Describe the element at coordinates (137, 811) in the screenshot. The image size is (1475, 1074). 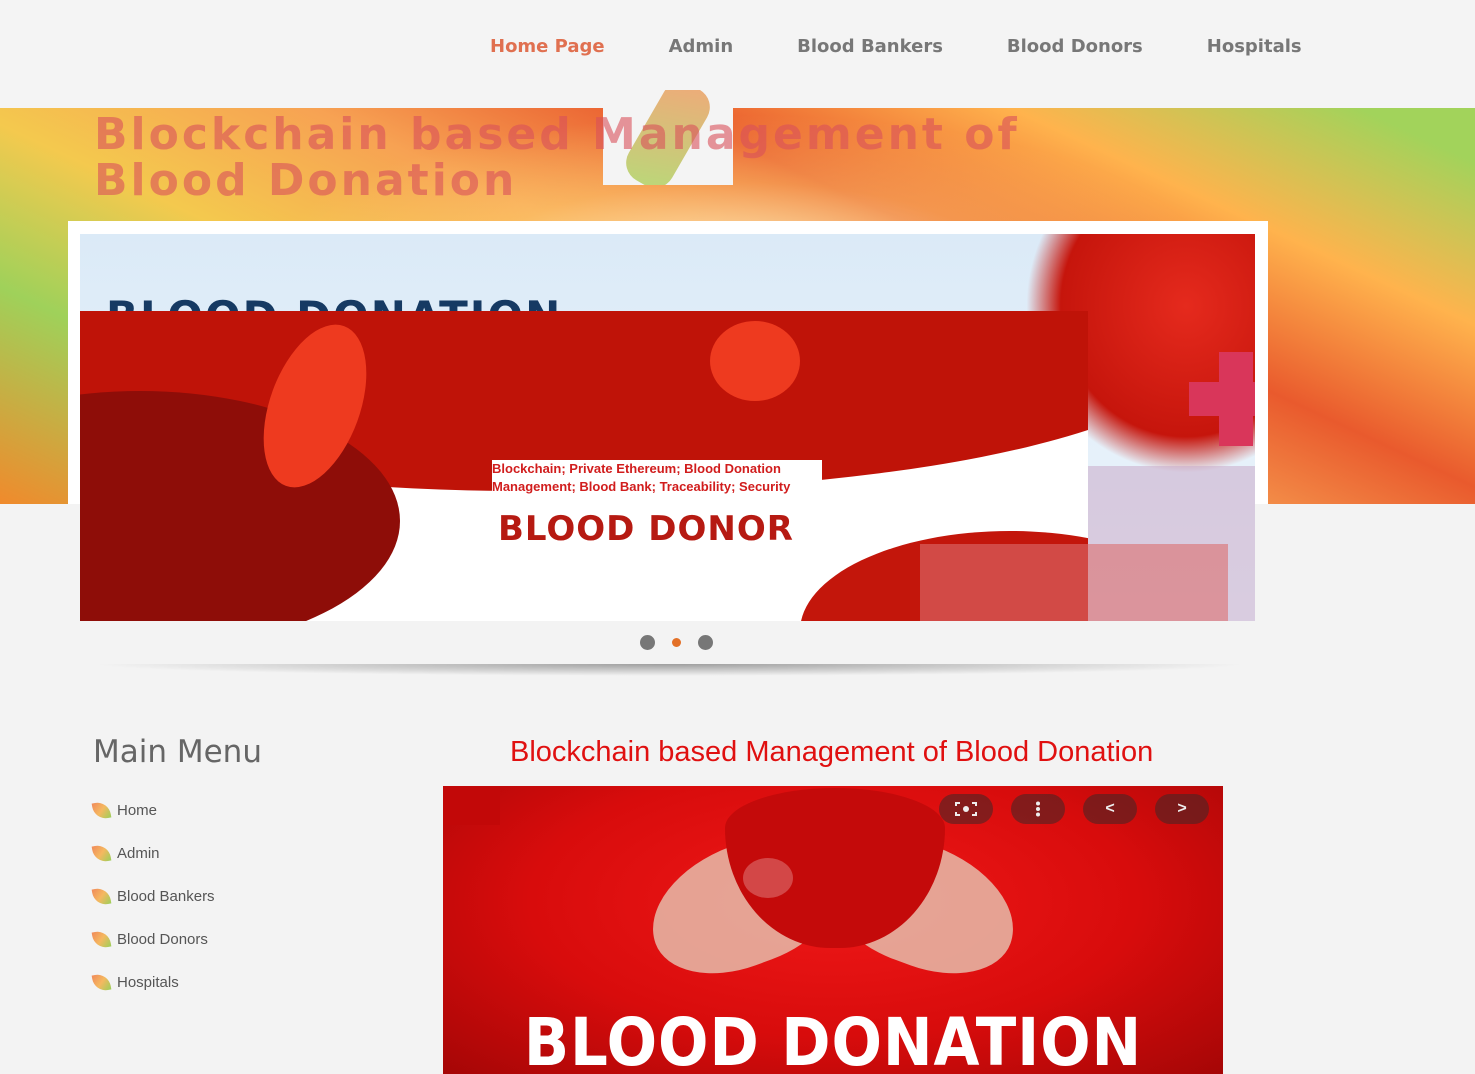
I see `sidebar-link-home: Home` at that location.